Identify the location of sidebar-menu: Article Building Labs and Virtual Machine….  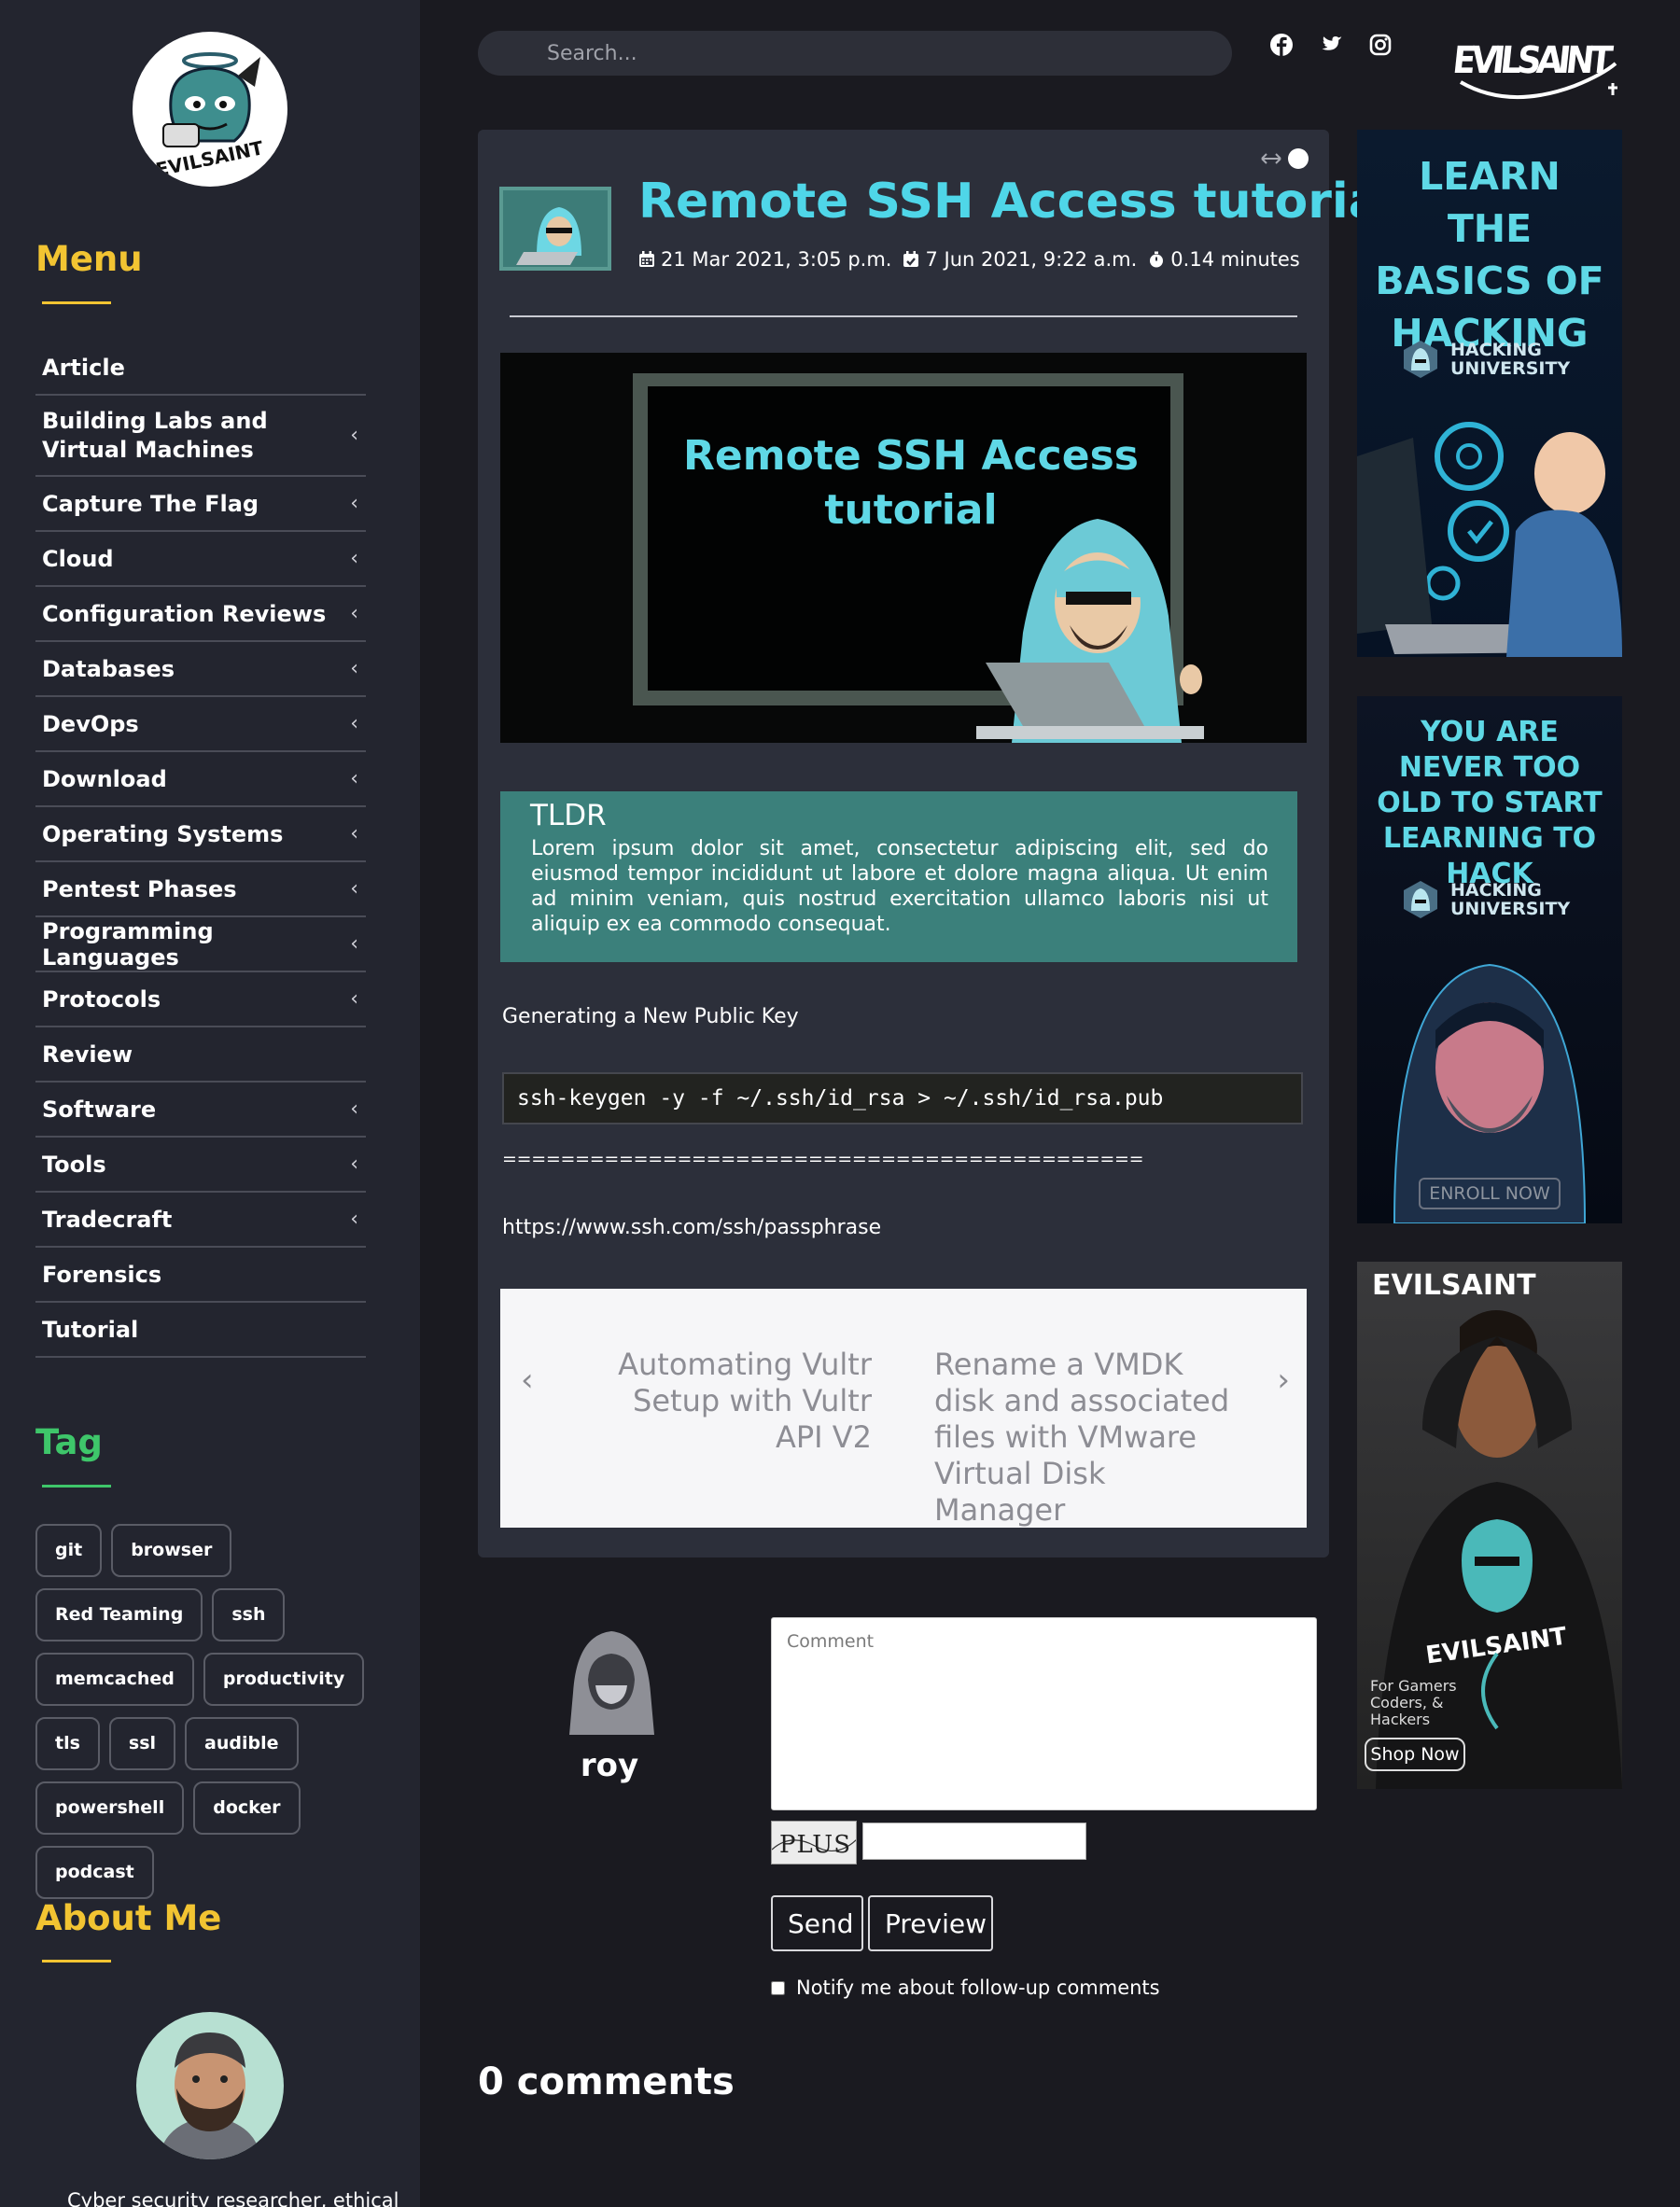
(200, 850).